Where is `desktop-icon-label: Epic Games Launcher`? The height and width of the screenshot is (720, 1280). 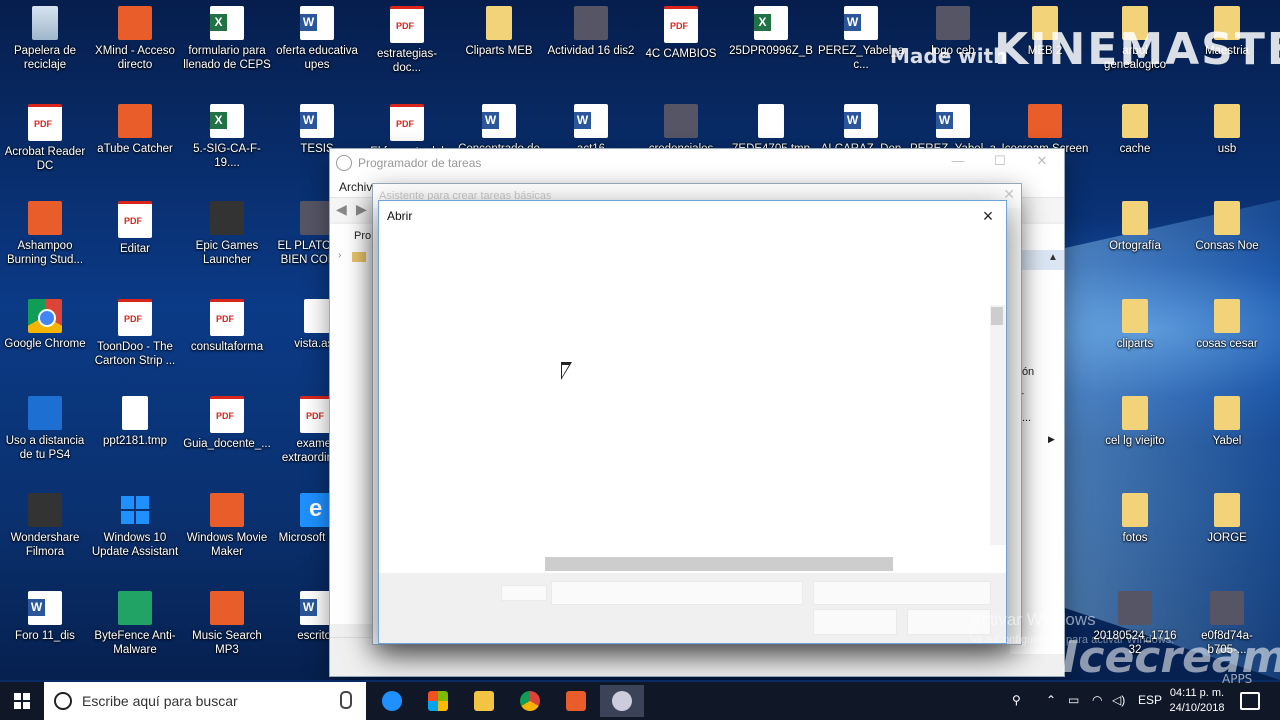 desktop-icon-label: Epic Games Launcher is located at coordinates (227, 253).